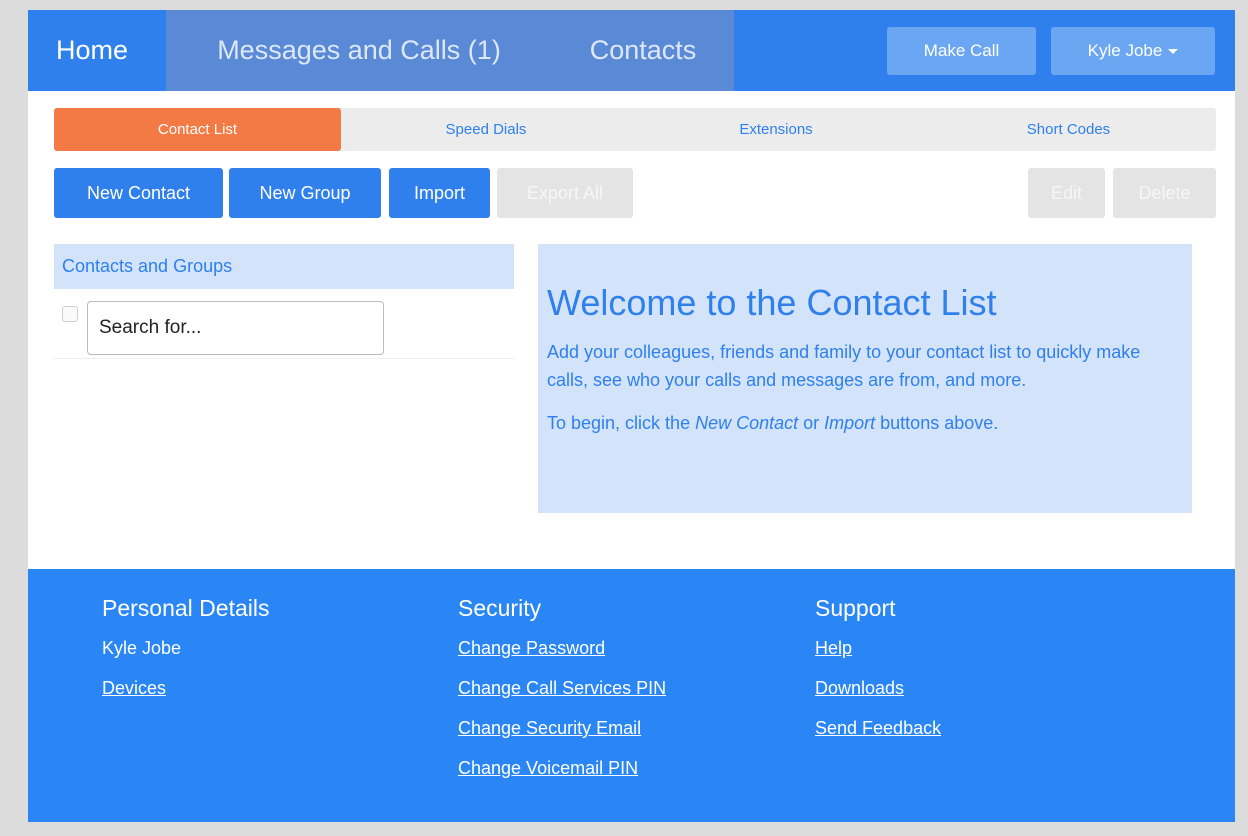  Describe the element at coordinates (531, 648) in the screenshot. I see `link-change-password: Change Password` at that location.